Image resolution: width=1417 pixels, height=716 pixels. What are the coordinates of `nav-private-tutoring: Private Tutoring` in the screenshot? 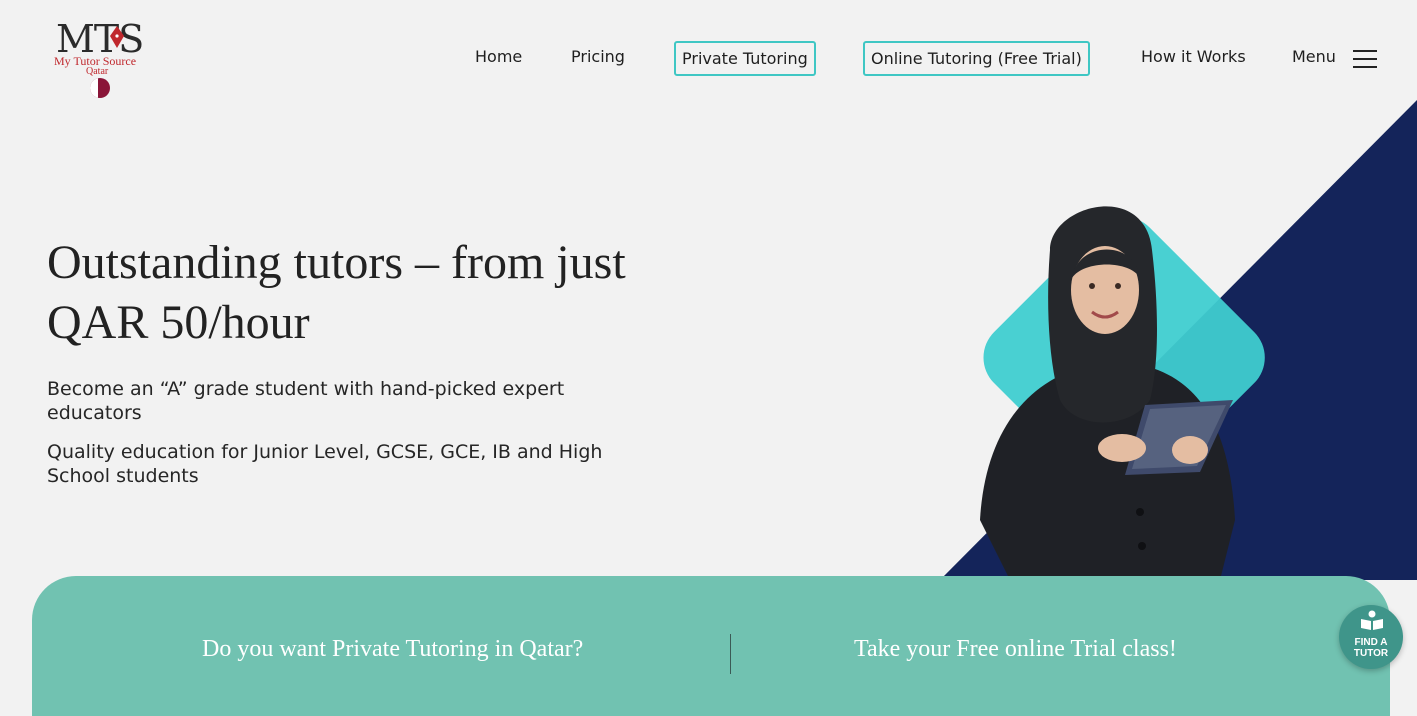 It's located at (745, 58).